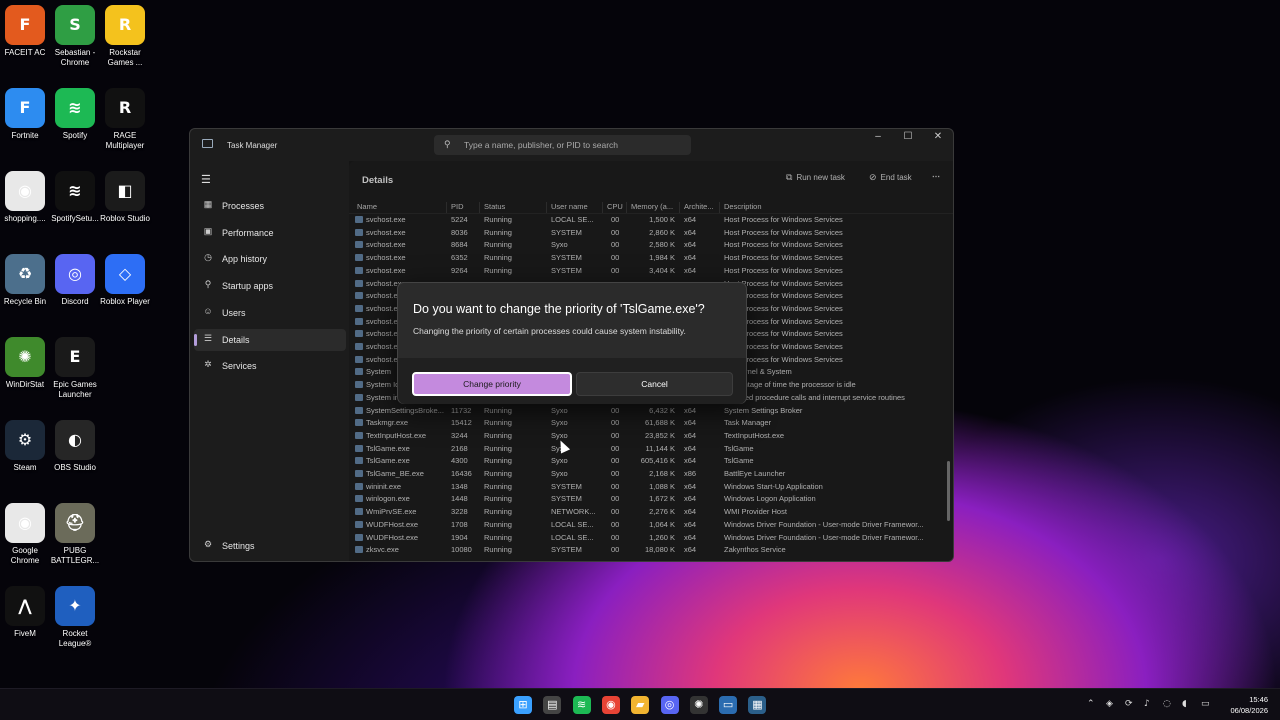 The width and height of the screenshot is (1280, 720). I want to click on desktop-shortcut-label: Roblox Studio, so click(125, 218).